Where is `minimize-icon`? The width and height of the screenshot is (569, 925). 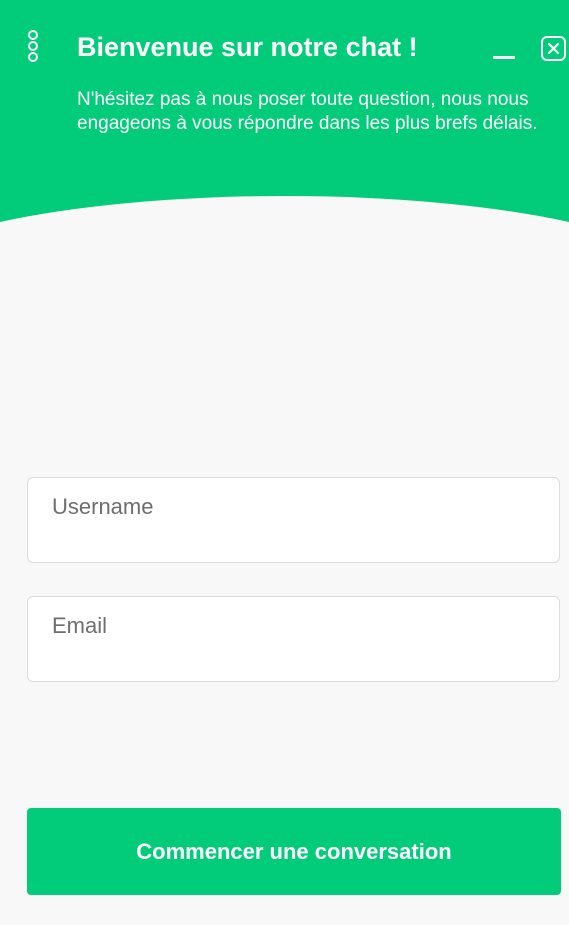 minimize-icon is located at coordinates (504, 50).